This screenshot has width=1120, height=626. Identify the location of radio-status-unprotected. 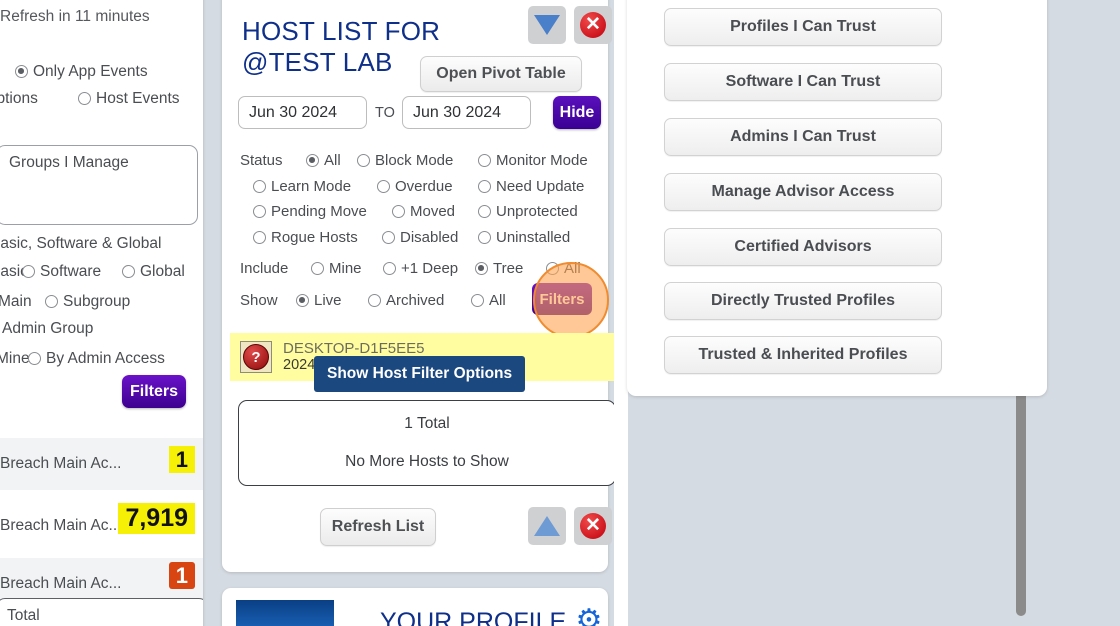
(484, 211).